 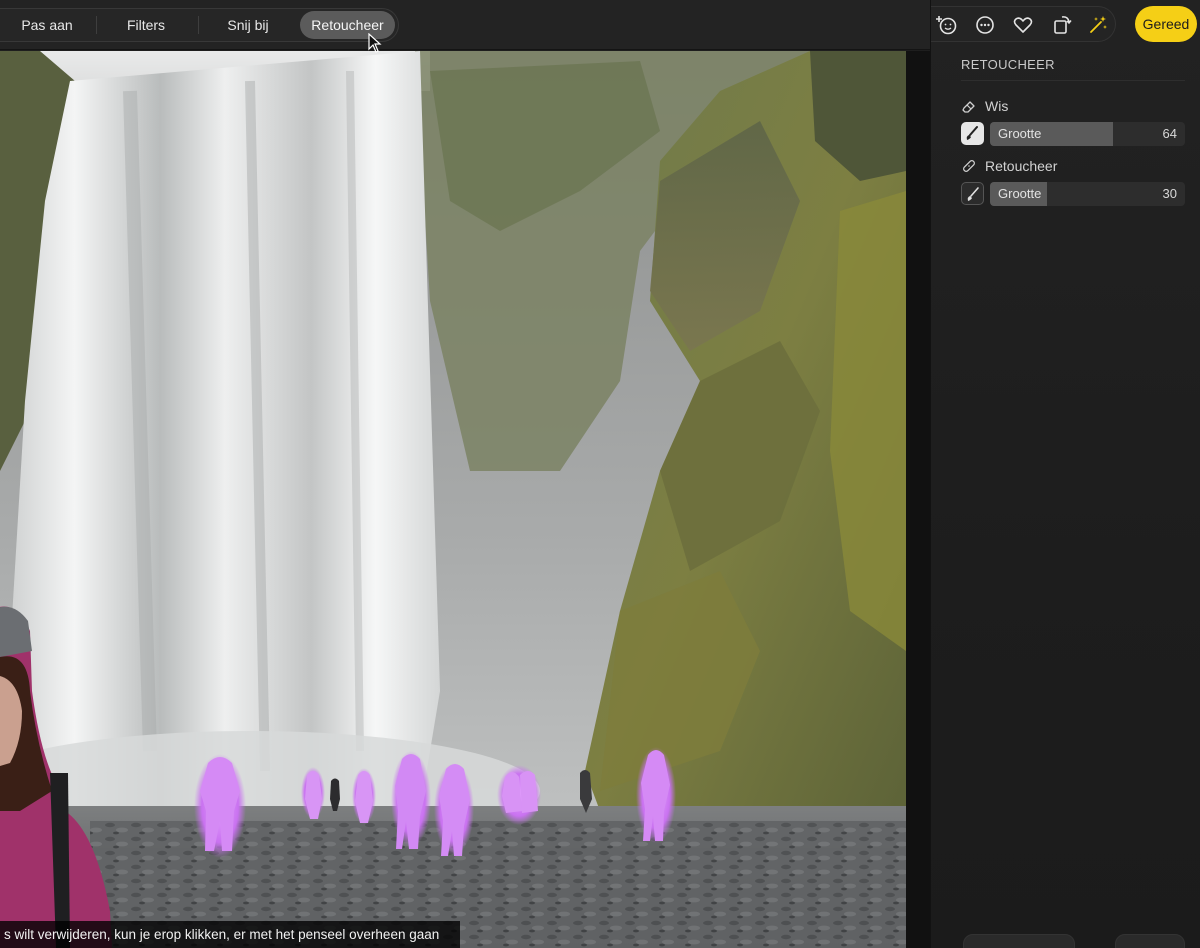 What do you see at coordinates (947, 25) in the screenshot?
I see `face-add-icon` at bounding box center [947, 25].